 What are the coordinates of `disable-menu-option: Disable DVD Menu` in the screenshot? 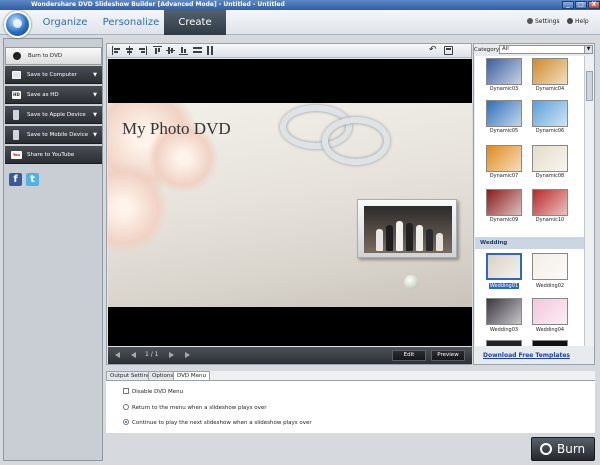 It's located at (153, 391).